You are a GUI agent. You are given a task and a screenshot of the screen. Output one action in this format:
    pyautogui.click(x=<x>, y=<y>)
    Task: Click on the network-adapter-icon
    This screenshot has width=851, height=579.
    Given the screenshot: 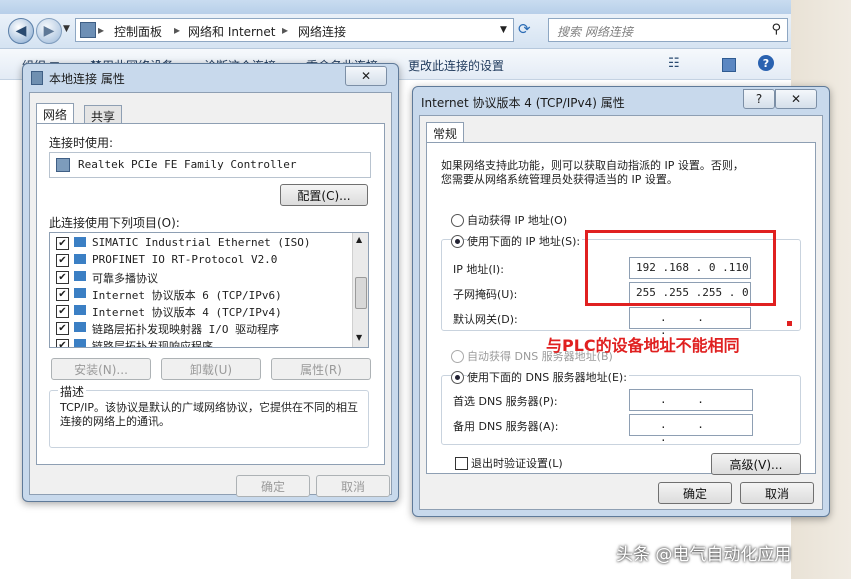 What is the action you would take?
    pyautogui.click(x=37, y=78)
    